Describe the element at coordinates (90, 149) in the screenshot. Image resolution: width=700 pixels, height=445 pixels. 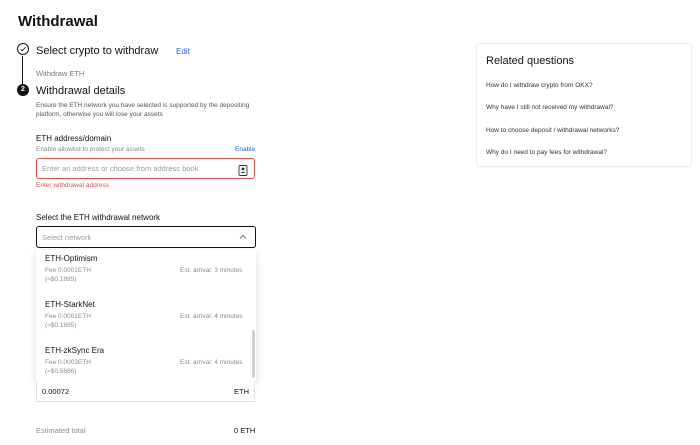
I see `allowlist-hint: Enable allowlist to protect your assets` at that location.